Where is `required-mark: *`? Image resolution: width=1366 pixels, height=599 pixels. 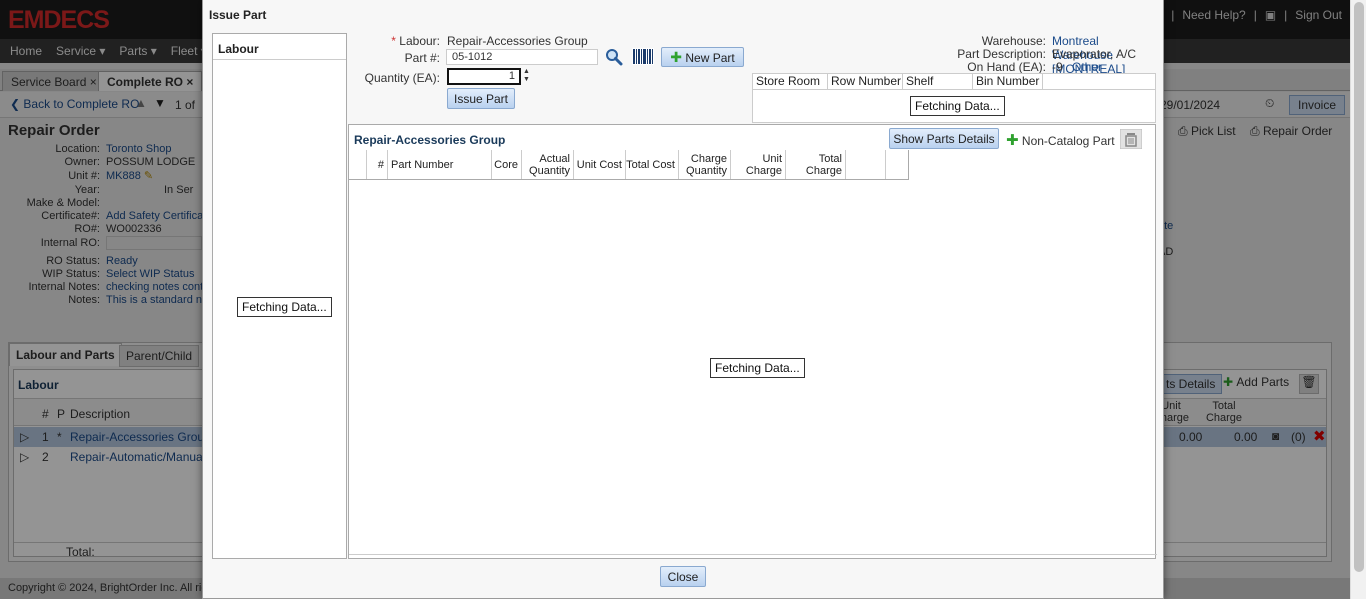 required-mark: * is located at coordinates (393, 41).